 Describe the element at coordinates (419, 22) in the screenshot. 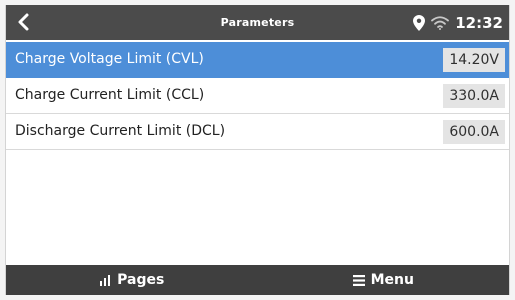

I see `map-pin-icon` at that location.